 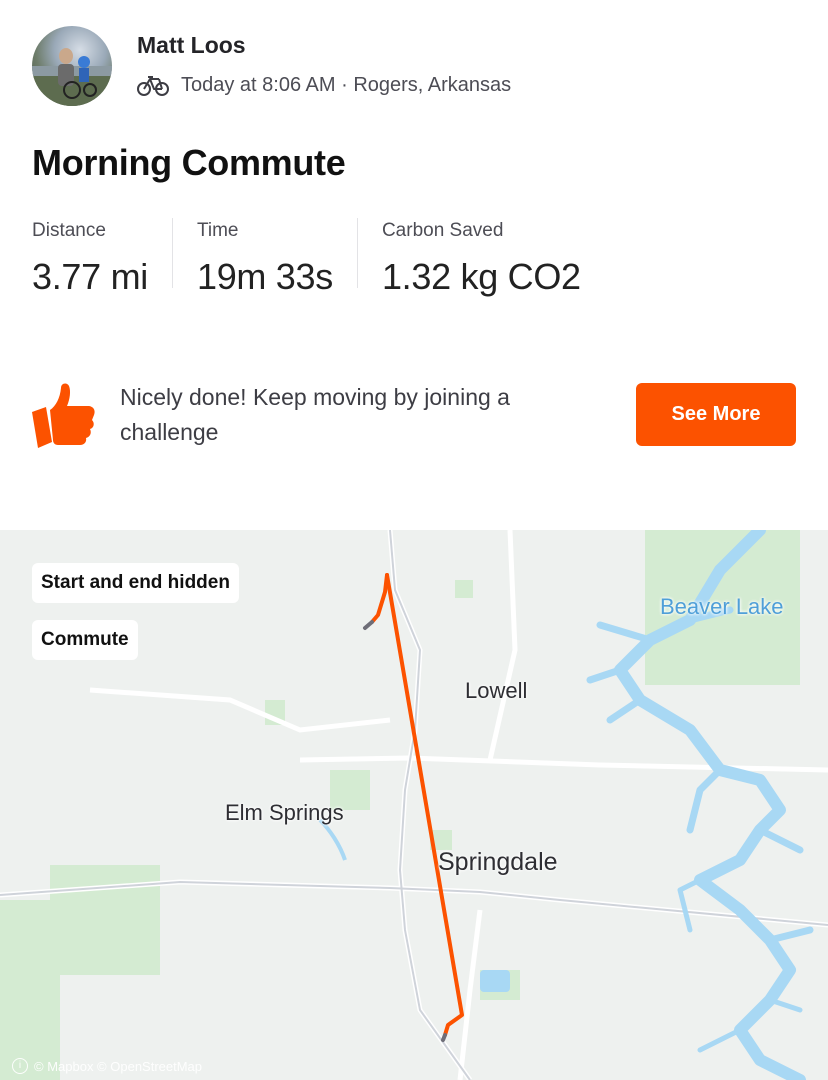 I want to click on place-label-lowell: Lowell, so click(x=496, y=690).